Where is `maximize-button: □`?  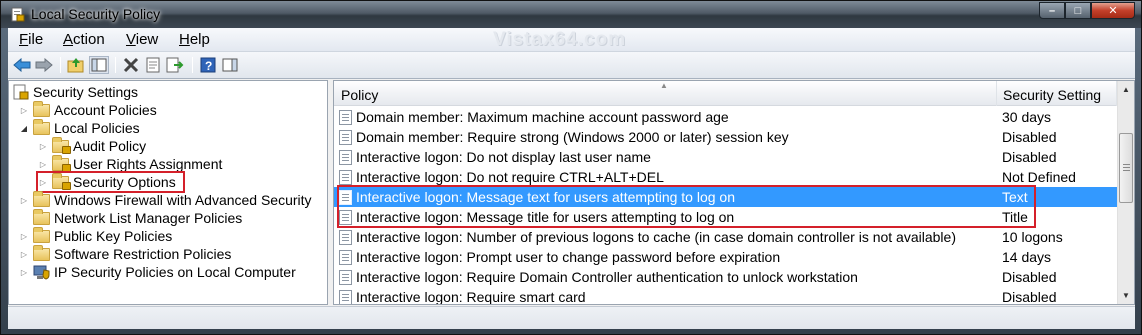 maximize-button: □ is located at coordinates (1078, 10).